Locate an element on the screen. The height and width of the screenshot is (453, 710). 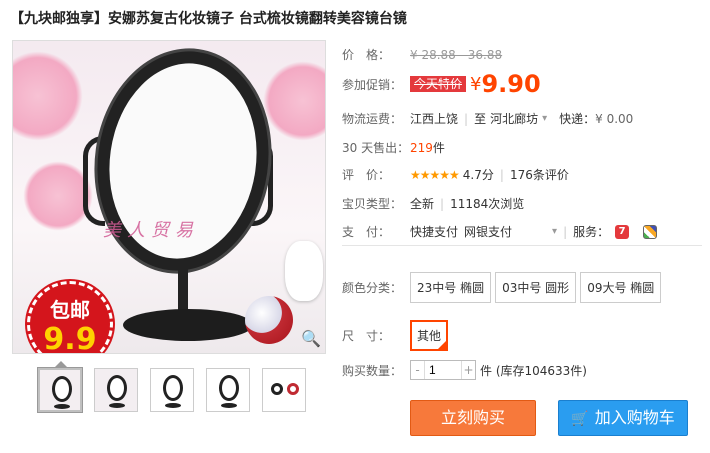
add-to-cart-button: 🛒 加入购物车 is located at coordinates (623, 418).